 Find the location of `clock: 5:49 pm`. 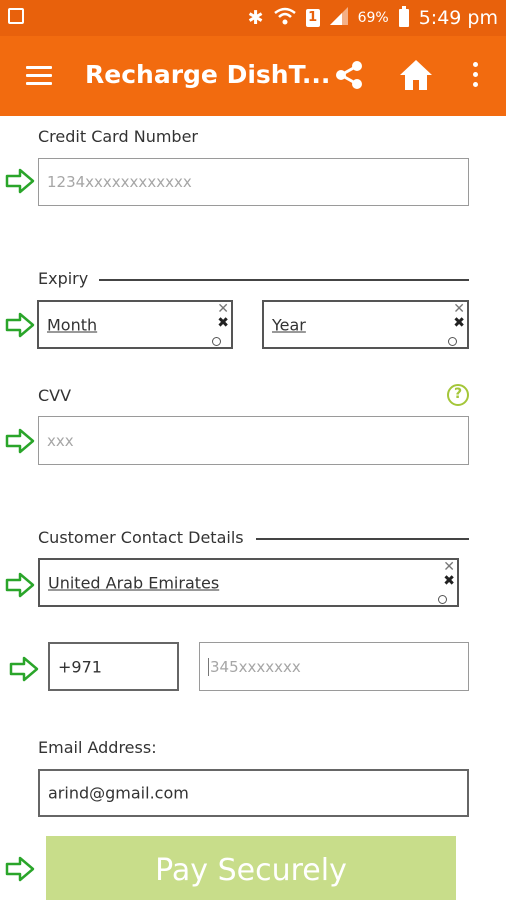

clock: 5:49 pm is located at coordinates (458, 18).